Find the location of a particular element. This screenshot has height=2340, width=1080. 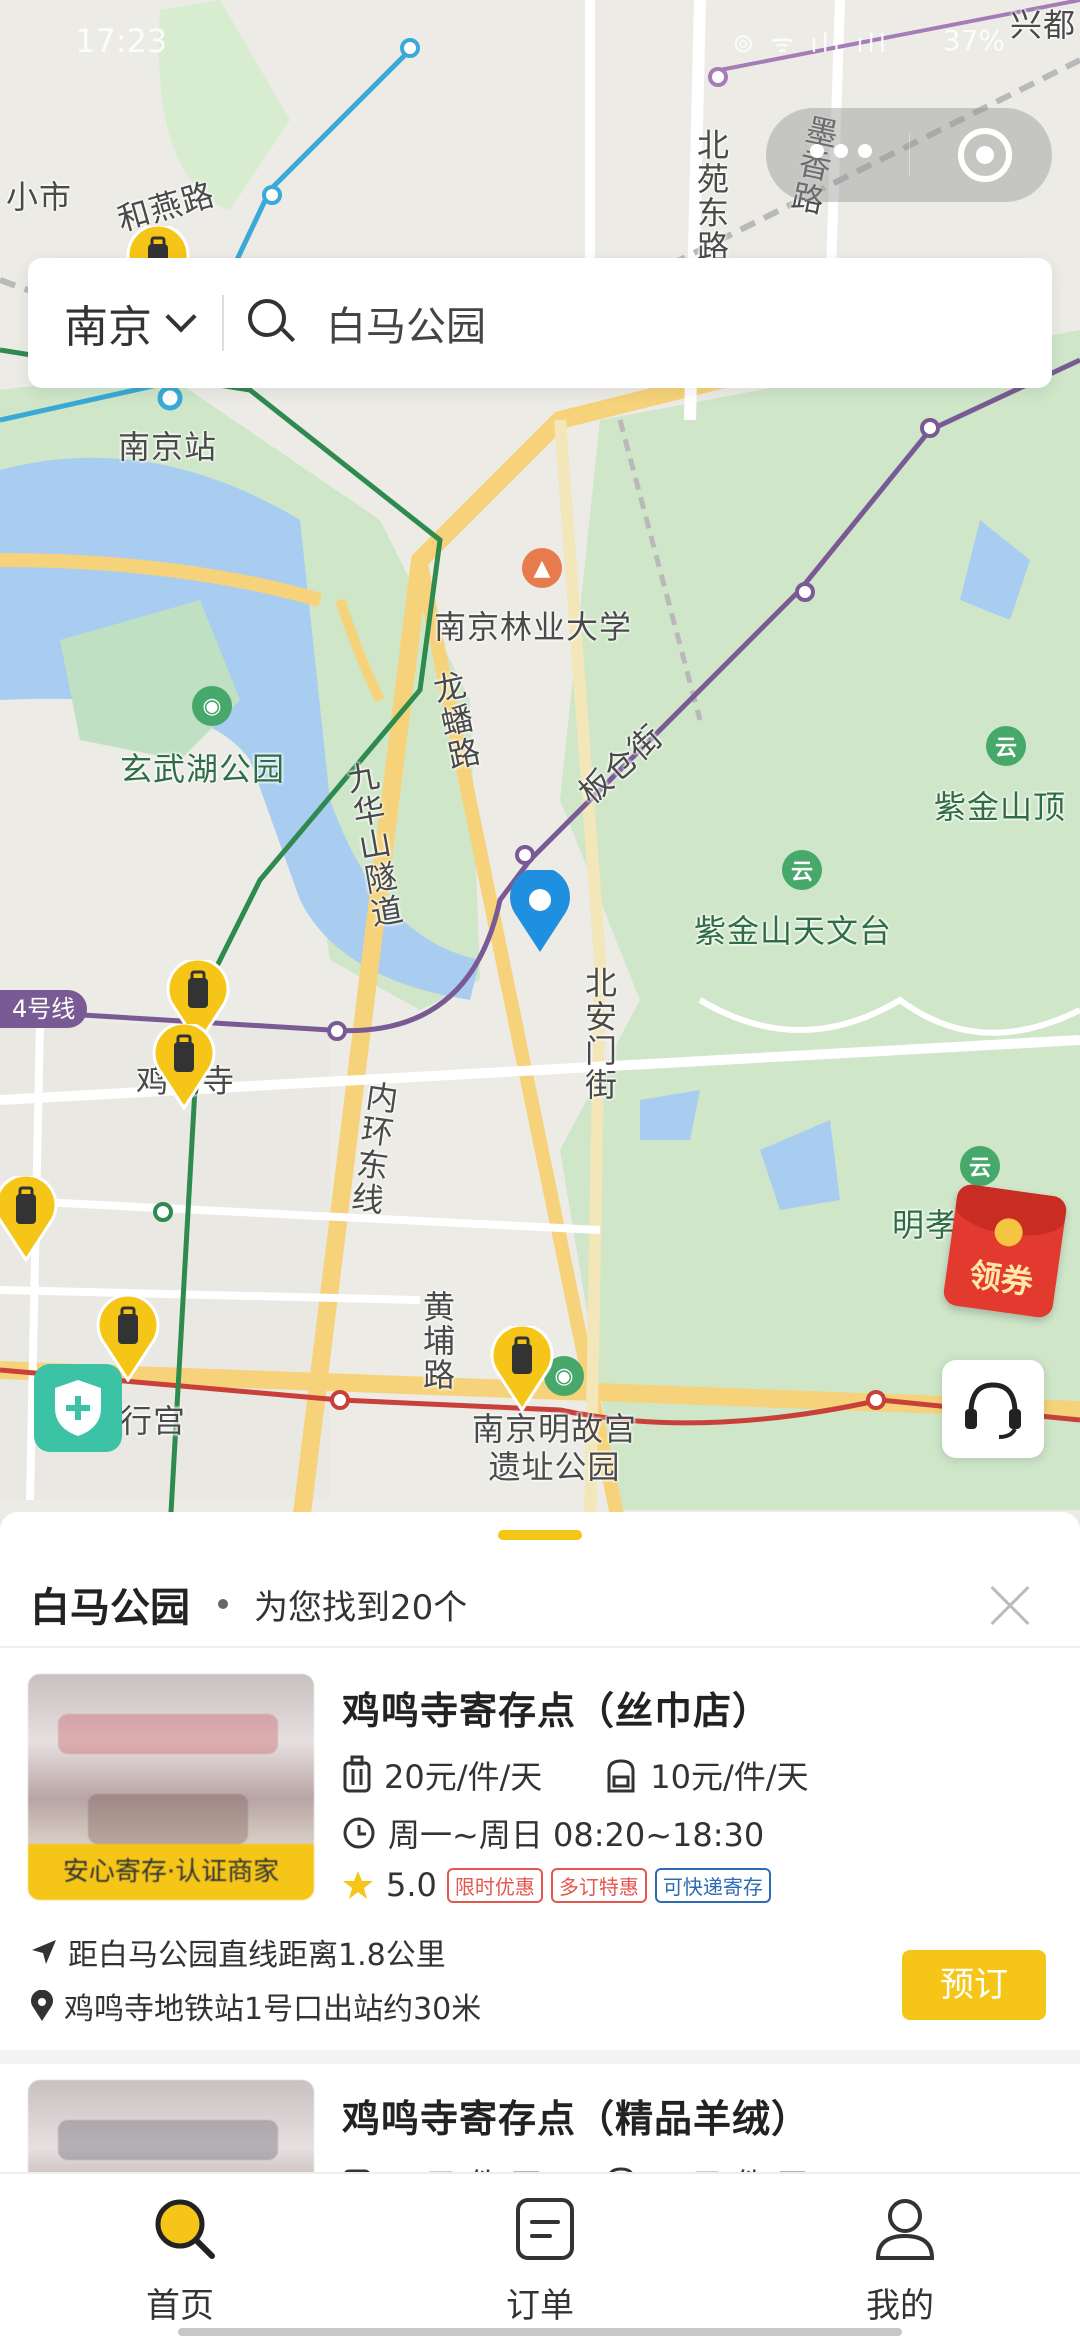

map-label: 紫金山顶 is located at coordinates (1000, 807).